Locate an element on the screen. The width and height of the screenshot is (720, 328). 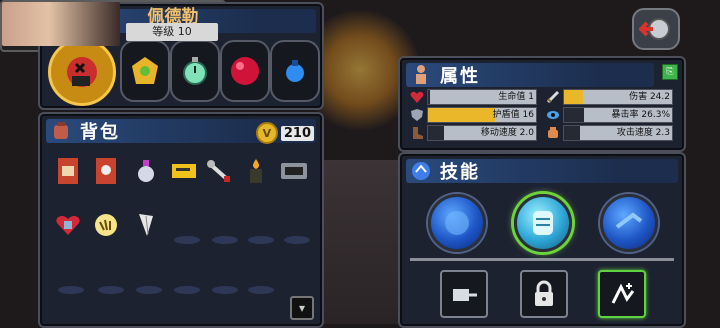
attr-shield-fill is located at coordinates (461, 115).